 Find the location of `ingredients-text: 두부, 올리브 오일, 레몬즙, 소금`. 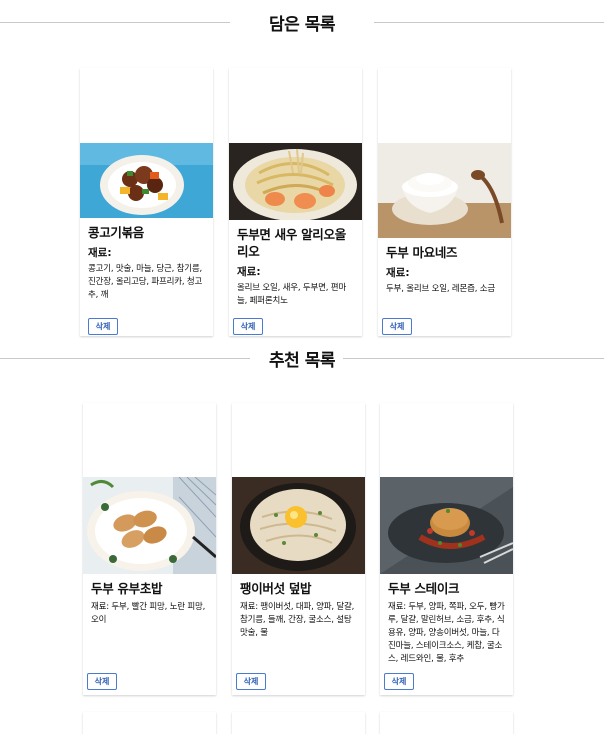

ingredients-text: 두부, 올리브 오일, 레몬즙, 소금 is located at coordinates (440, 289).